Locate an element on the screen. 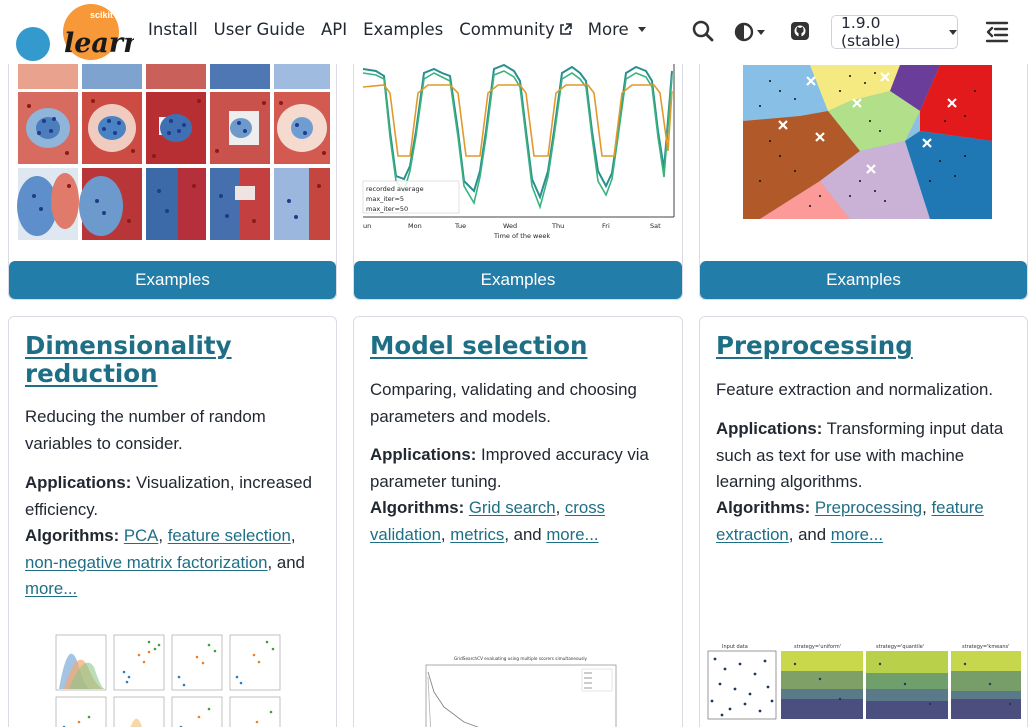  nav-more-dropdown: More is located at coordinates (617, 29).